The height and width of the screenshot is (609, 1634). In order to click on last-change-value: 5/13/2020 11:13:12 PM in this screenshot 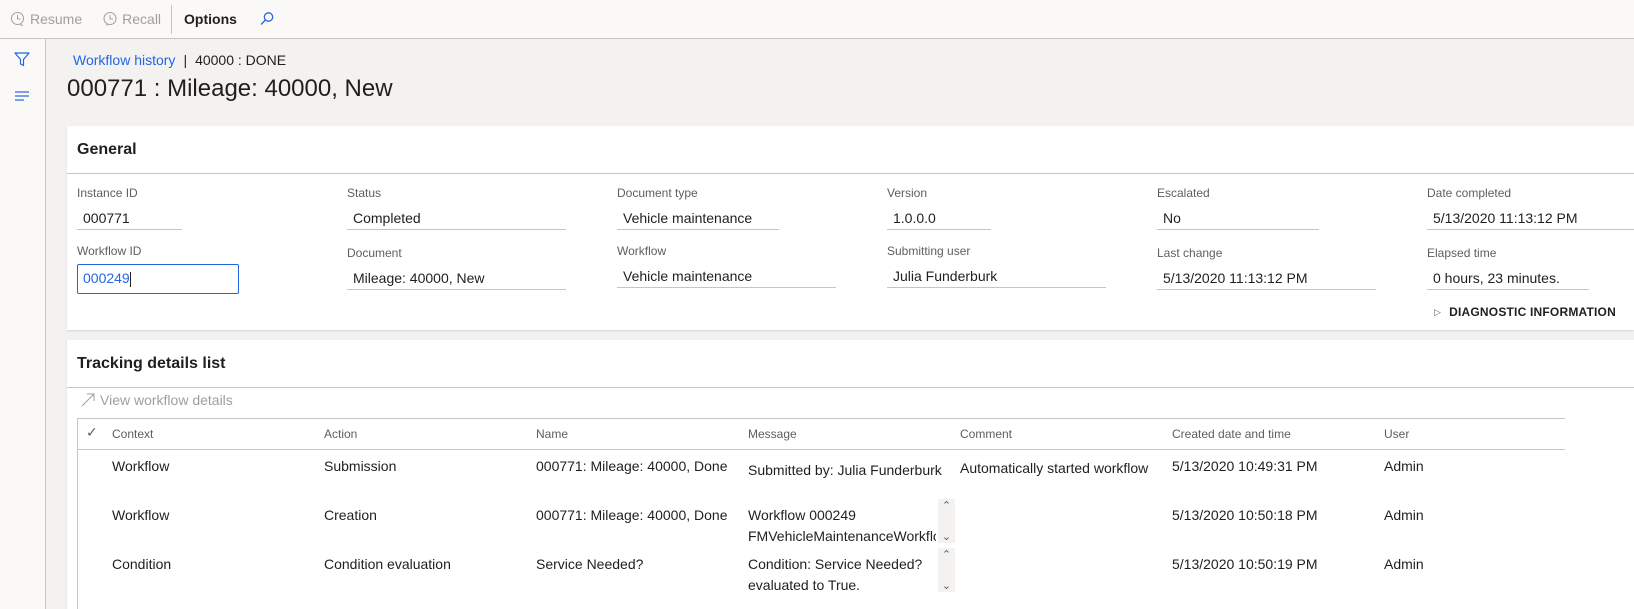, I will do `click(1266, 278)`.